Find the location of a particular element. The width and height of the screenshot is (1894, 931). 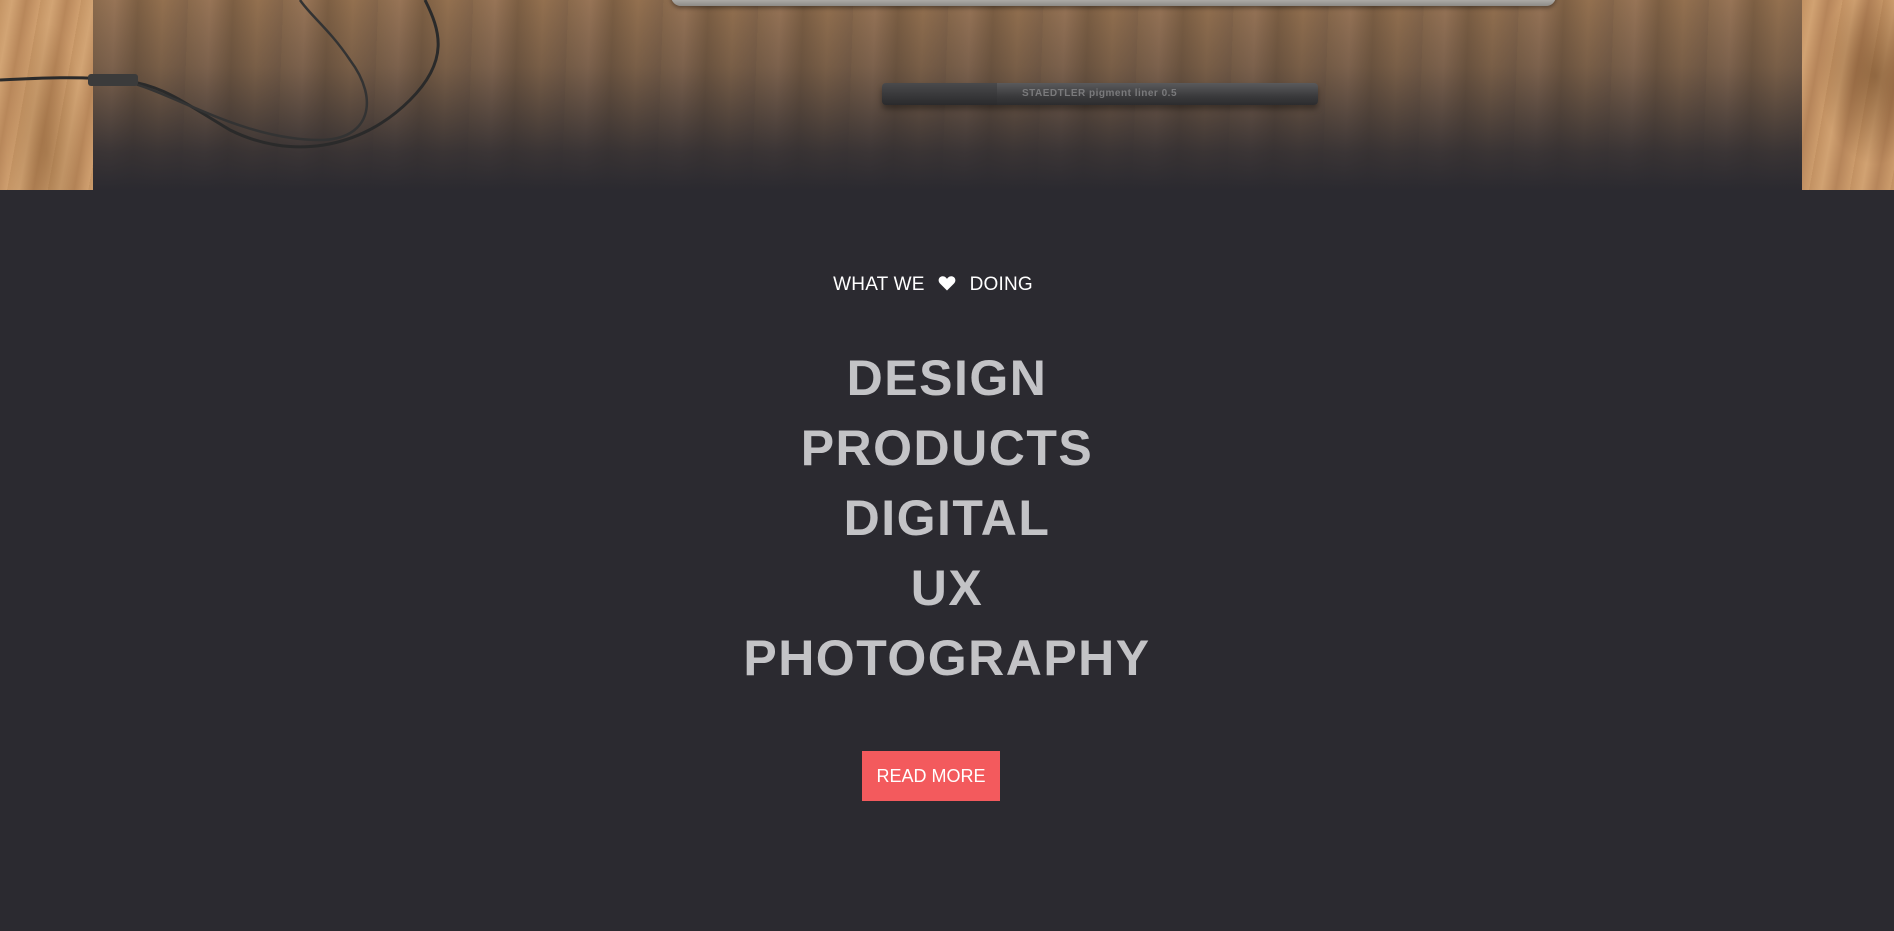

tagline-text-after: DOING is located at coordinates (1001, 284).